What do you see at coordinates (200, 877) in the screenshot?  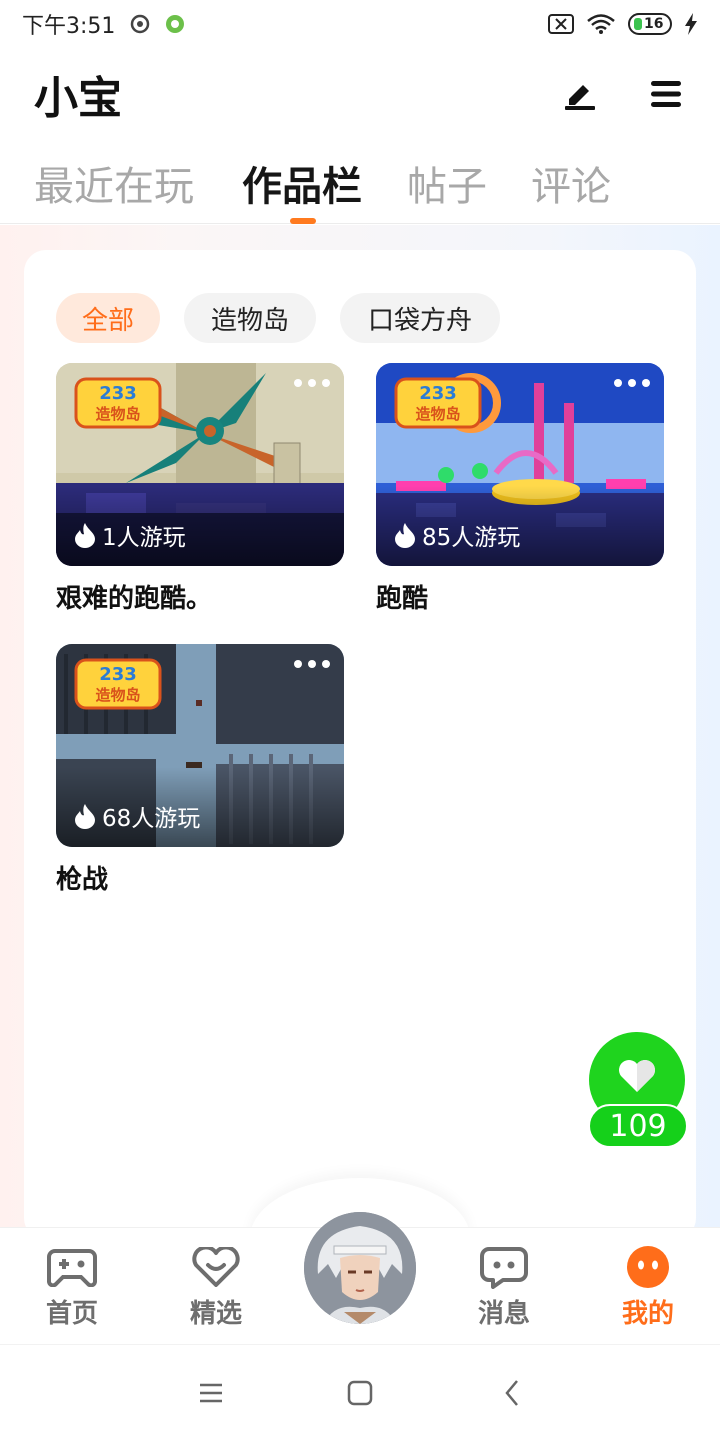 I see `game-title: 枪战` at bounding box center [200, 877].